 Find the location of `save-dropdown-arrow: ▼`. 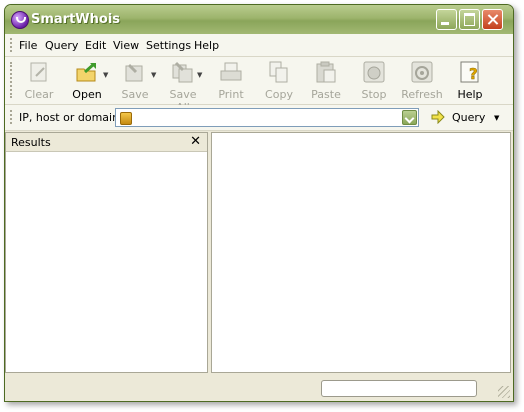

save-dropdown-arrow: ▼ is located at coordinates (153, 75).